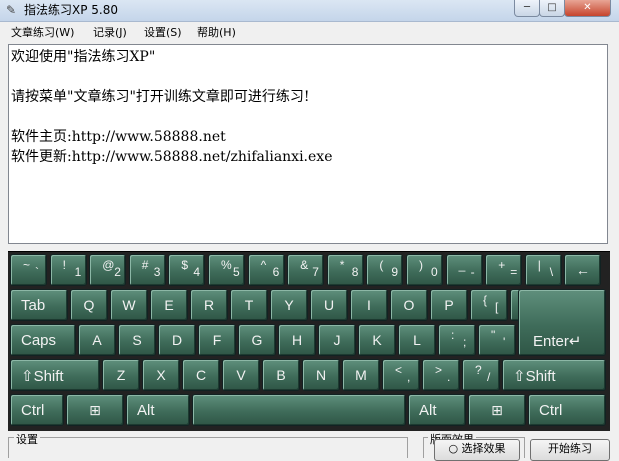 The height and width of the screenshot is (461, 619). I want to click on key-l-label: L, so click(417, 340).